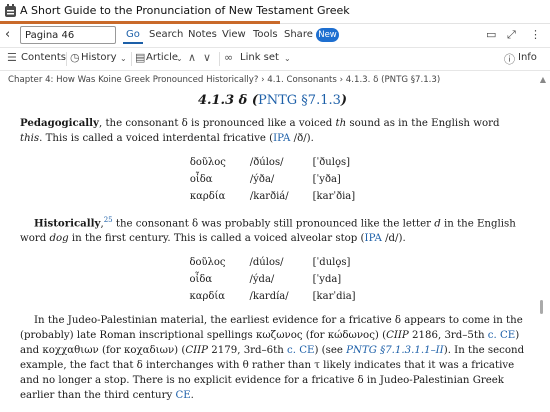 This screenshot has width=550, height=412. I want to click on table-row: καρδία/karðiá/[karˈðia], so click(272, 196).